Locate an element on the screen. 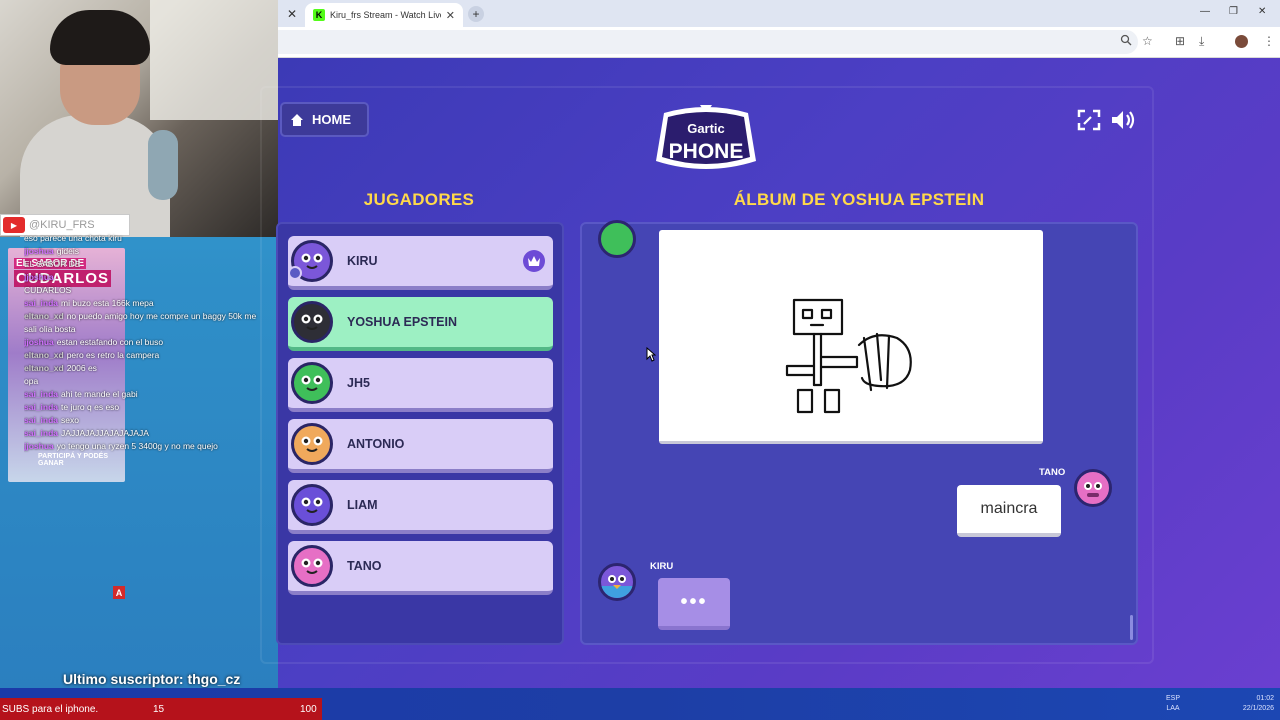 Image resolution: width=1280 pixels, height=720 pixels. tano-face-icon is located at coordinates (1093, 489).